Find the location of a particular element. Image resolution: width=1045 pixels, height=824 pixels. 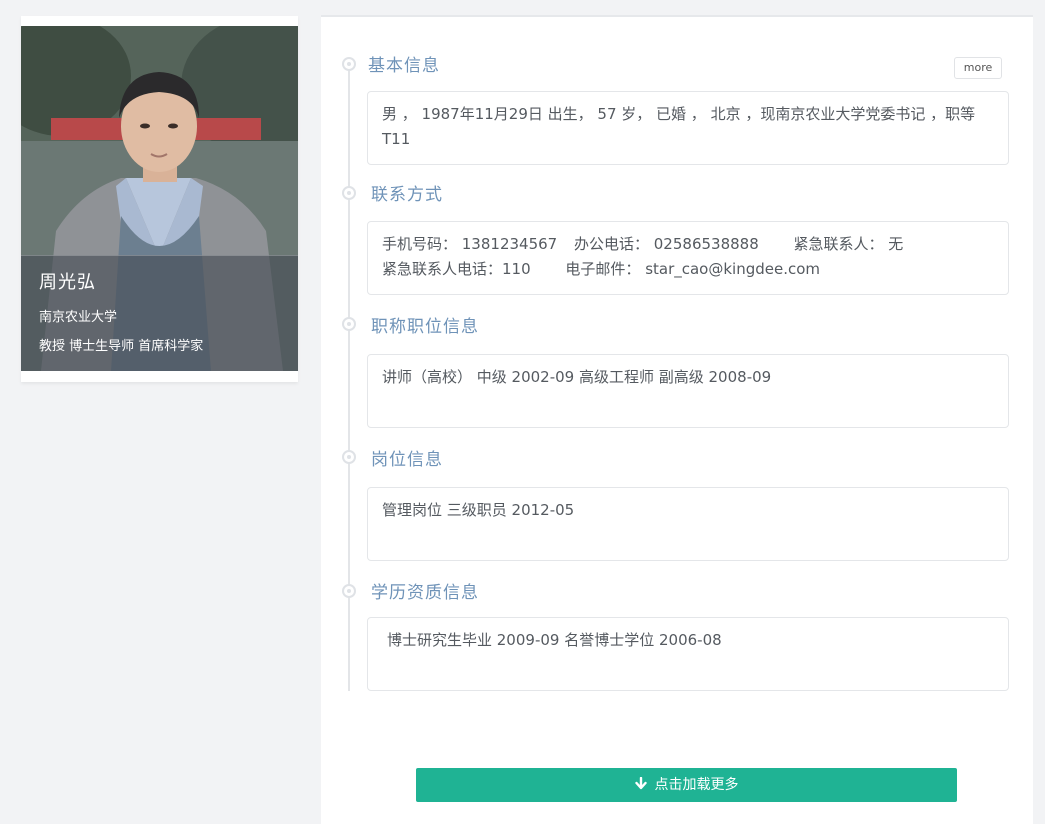

section-title-title-position: 职称职位信息 is located at coordinates (425, 327).